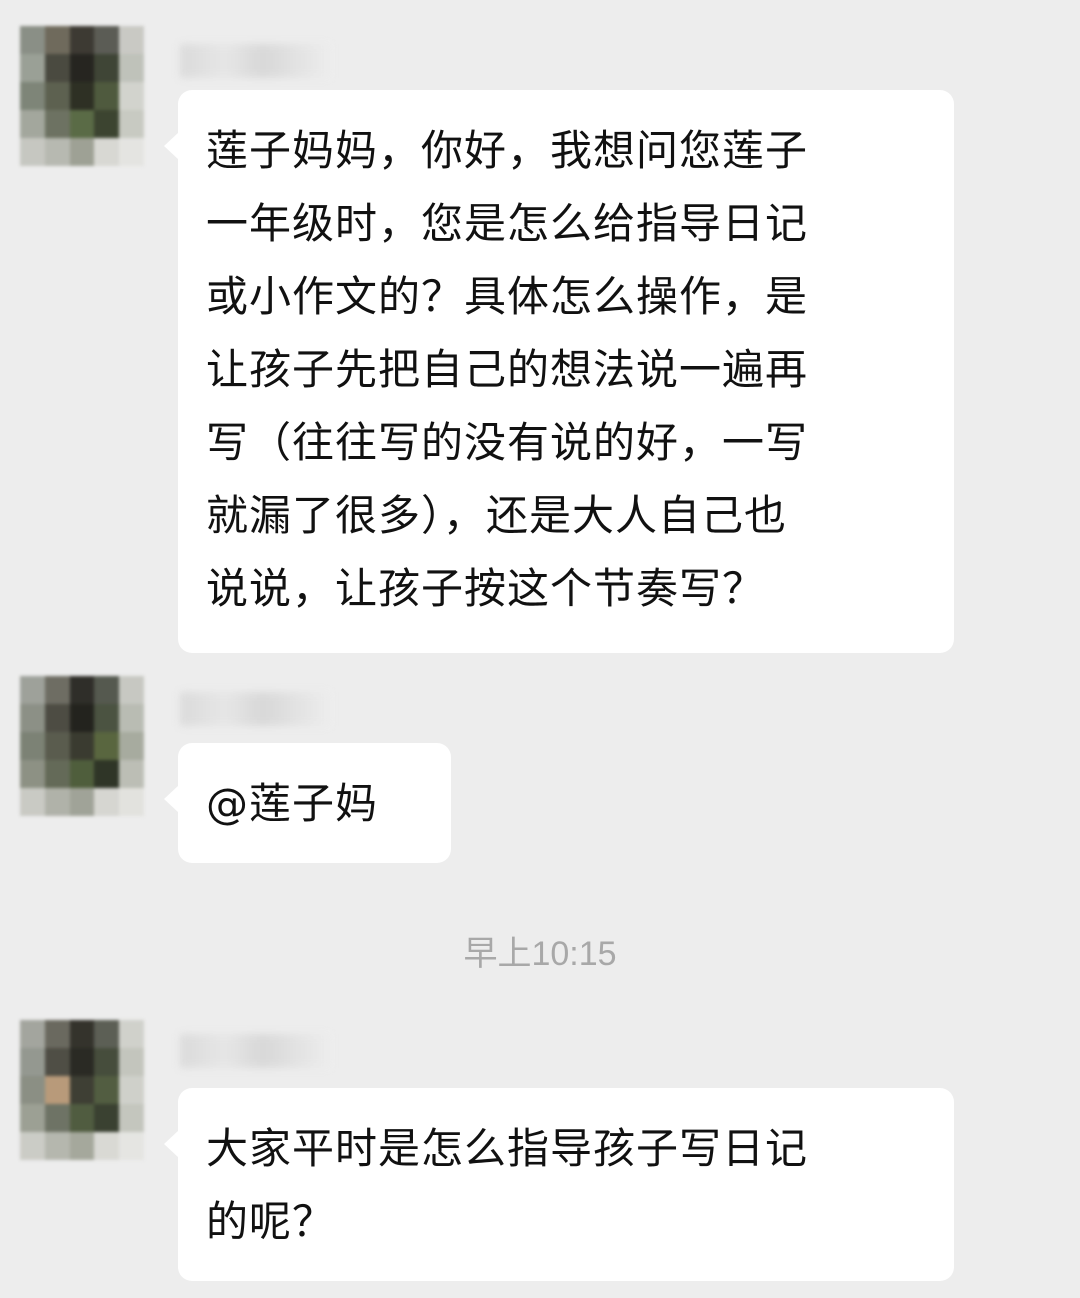  I want to click on message-text-line: 写（往往写的没有说的好，一写, so click(507, 442).